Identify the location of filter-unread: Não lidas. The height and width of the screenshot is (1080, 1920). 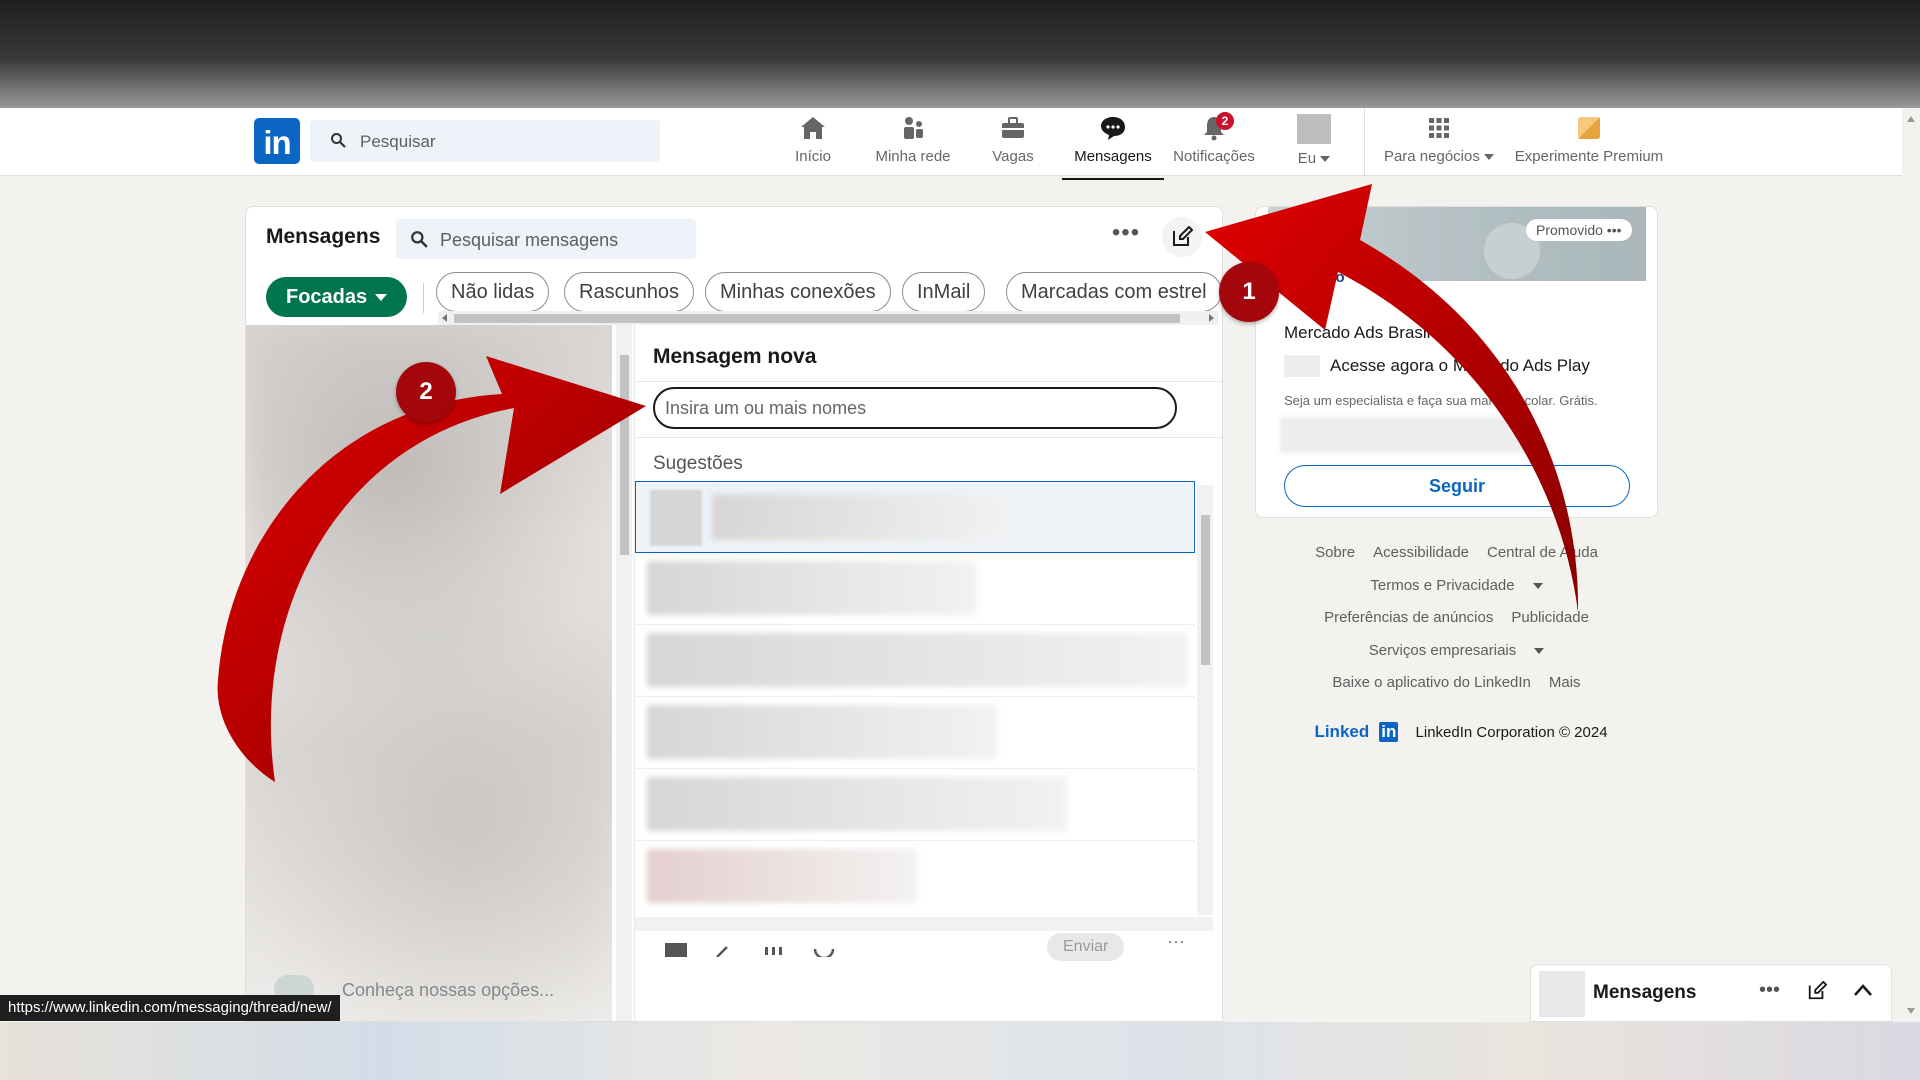
(493, 292).